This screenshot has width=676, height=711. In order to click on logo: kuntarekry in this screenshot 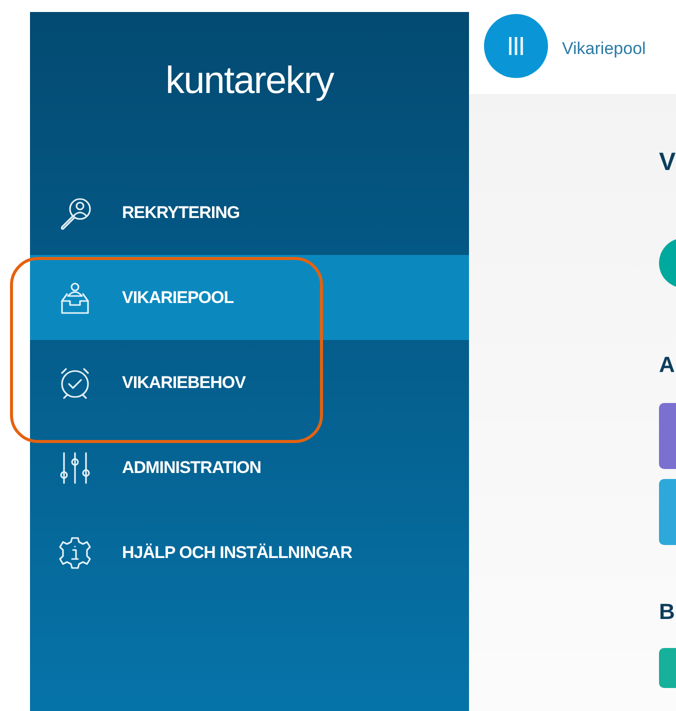, I will do `click(250, 81)`.